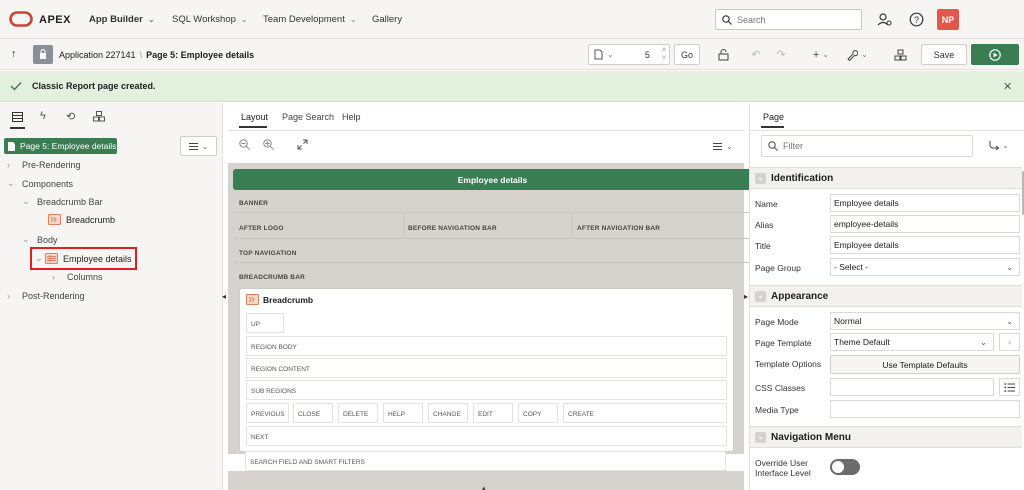 Image resolution: width=1024 pixels, height=490 pixels. What do you see at coordinates (40, 183) in the screenshot?
I see `tree-node-components: ⌄ Components` at bounding box center [40, 183].